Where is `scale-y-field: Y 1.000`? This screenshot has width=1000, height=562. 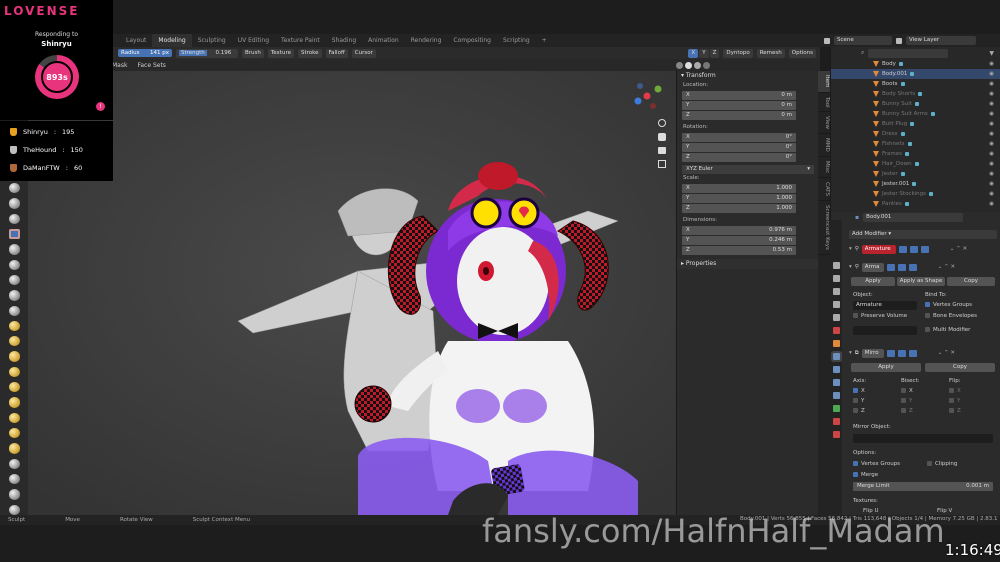
scale-y-field: Y 1.000 is located at coordinates (739, 198).